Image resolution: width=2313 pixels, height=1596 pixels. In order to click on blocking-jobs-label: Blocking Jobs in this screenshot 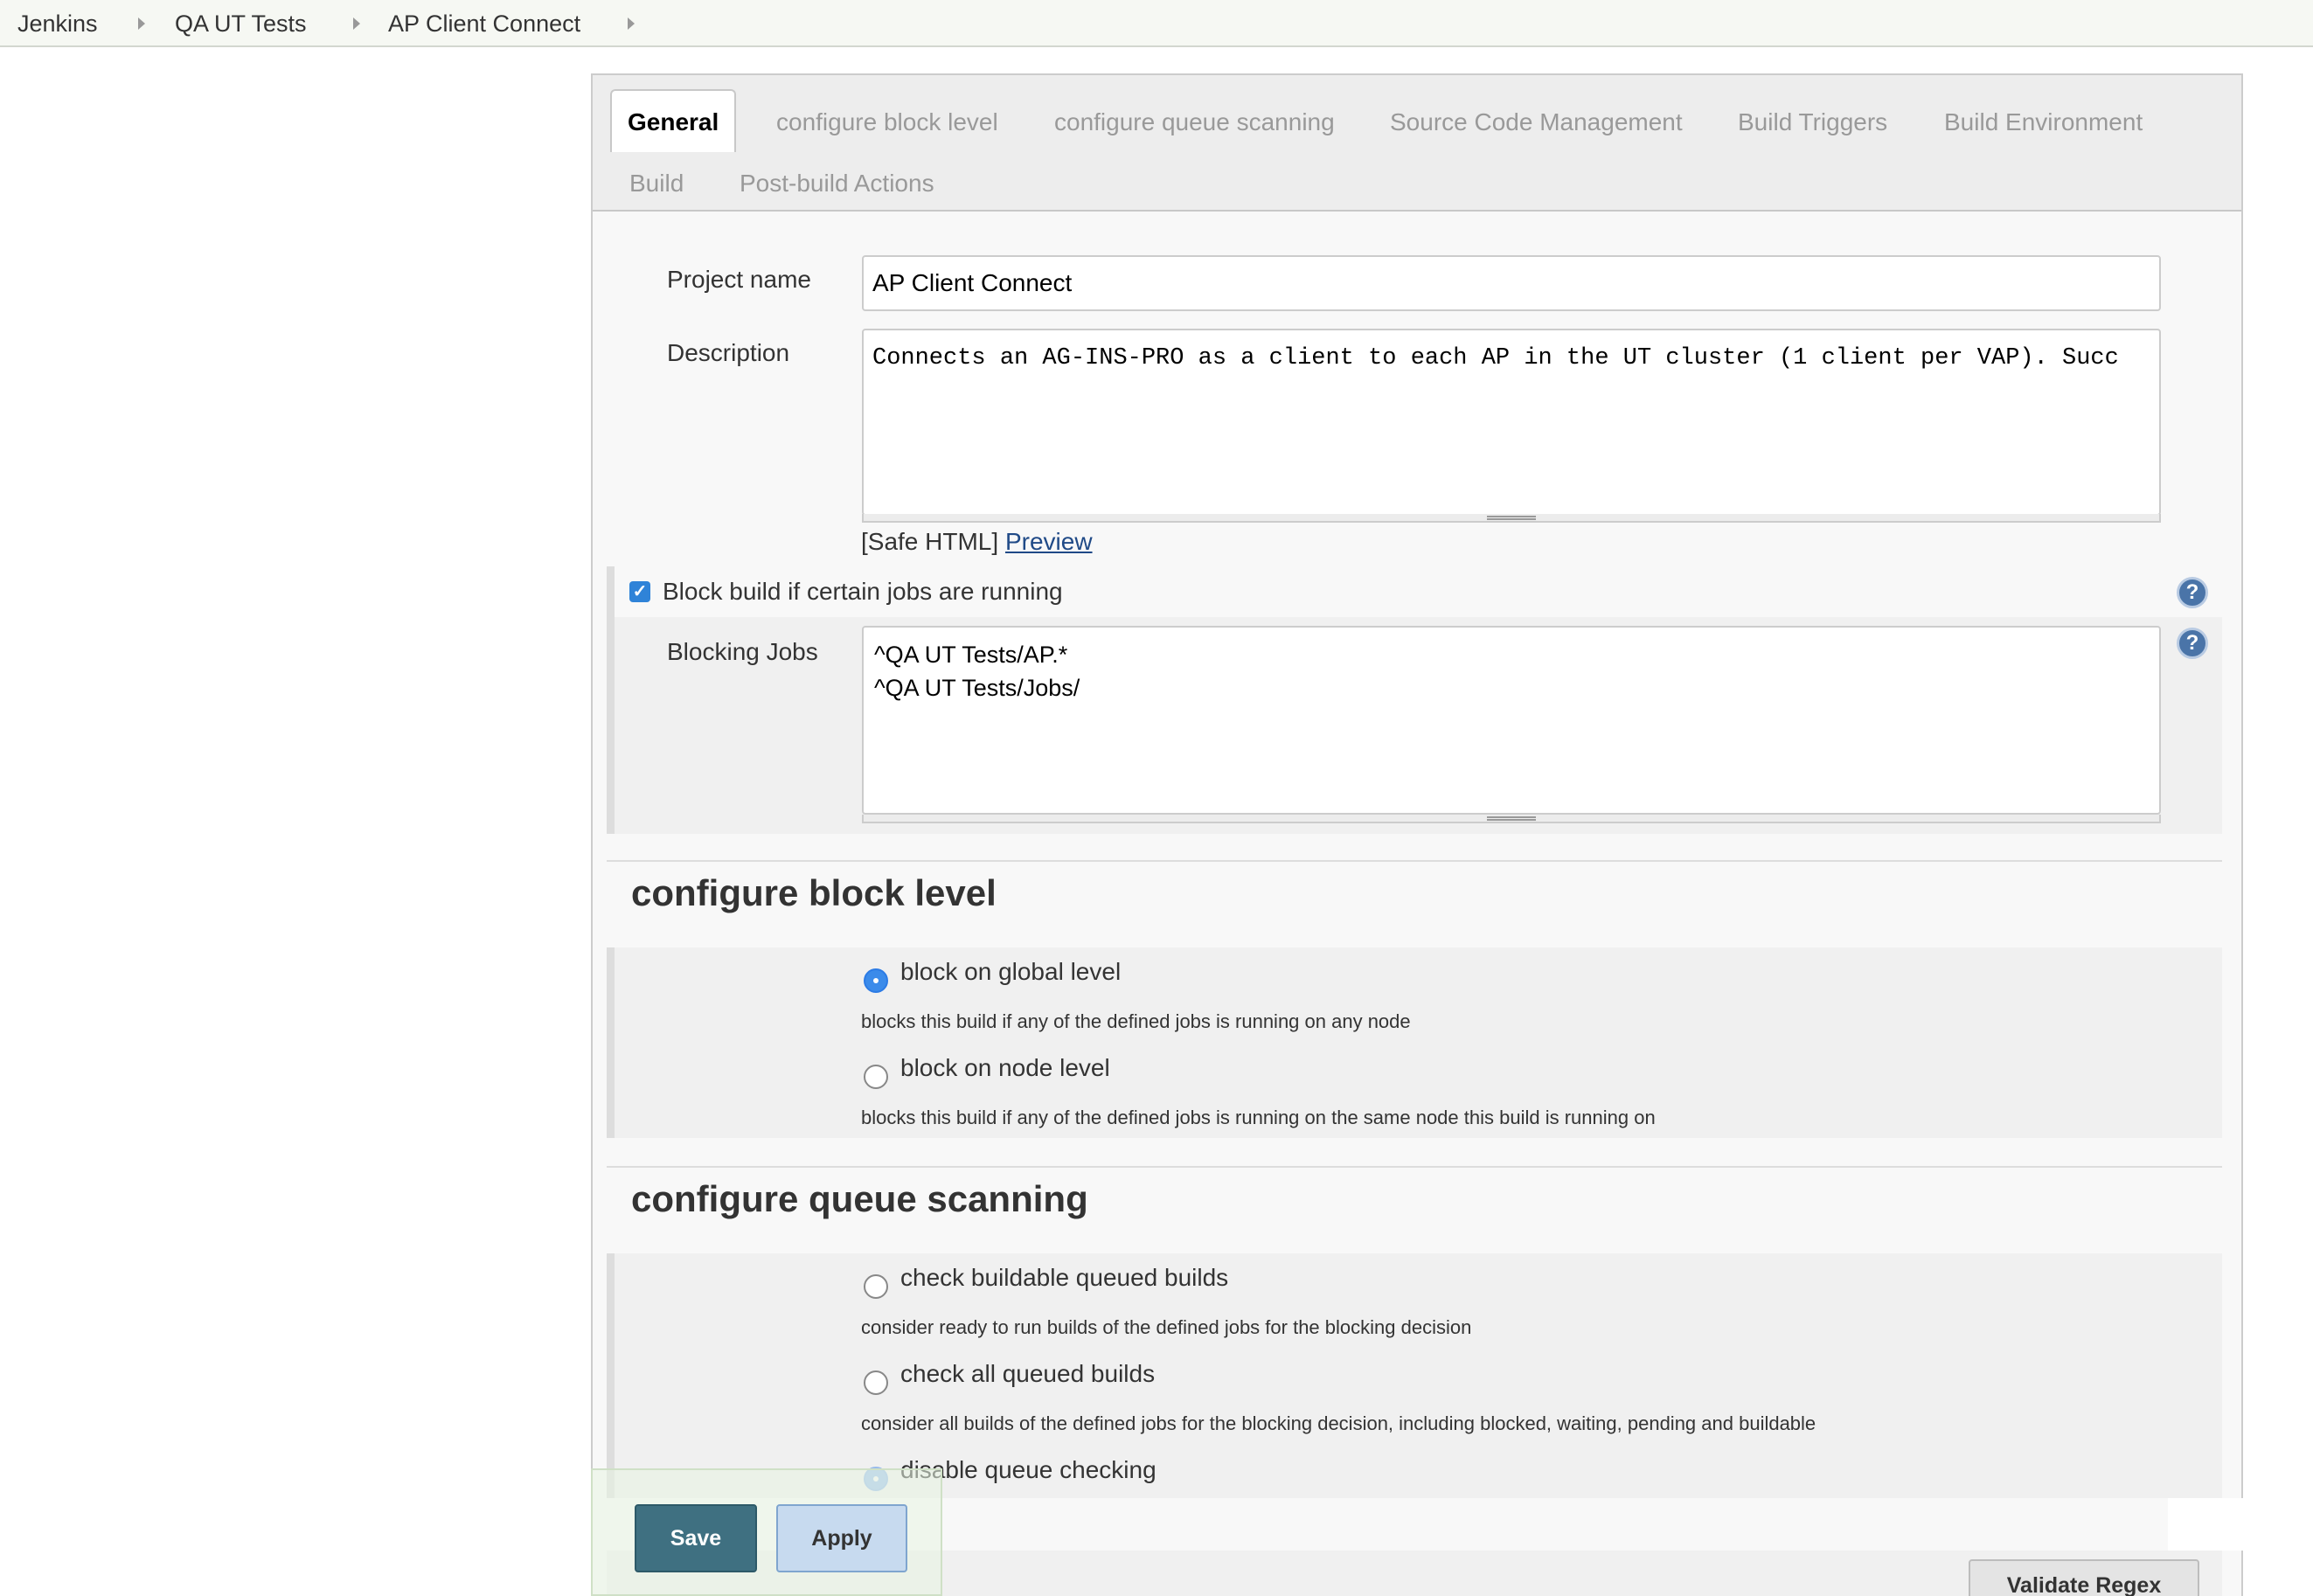, I will do `click(742, 651)`.